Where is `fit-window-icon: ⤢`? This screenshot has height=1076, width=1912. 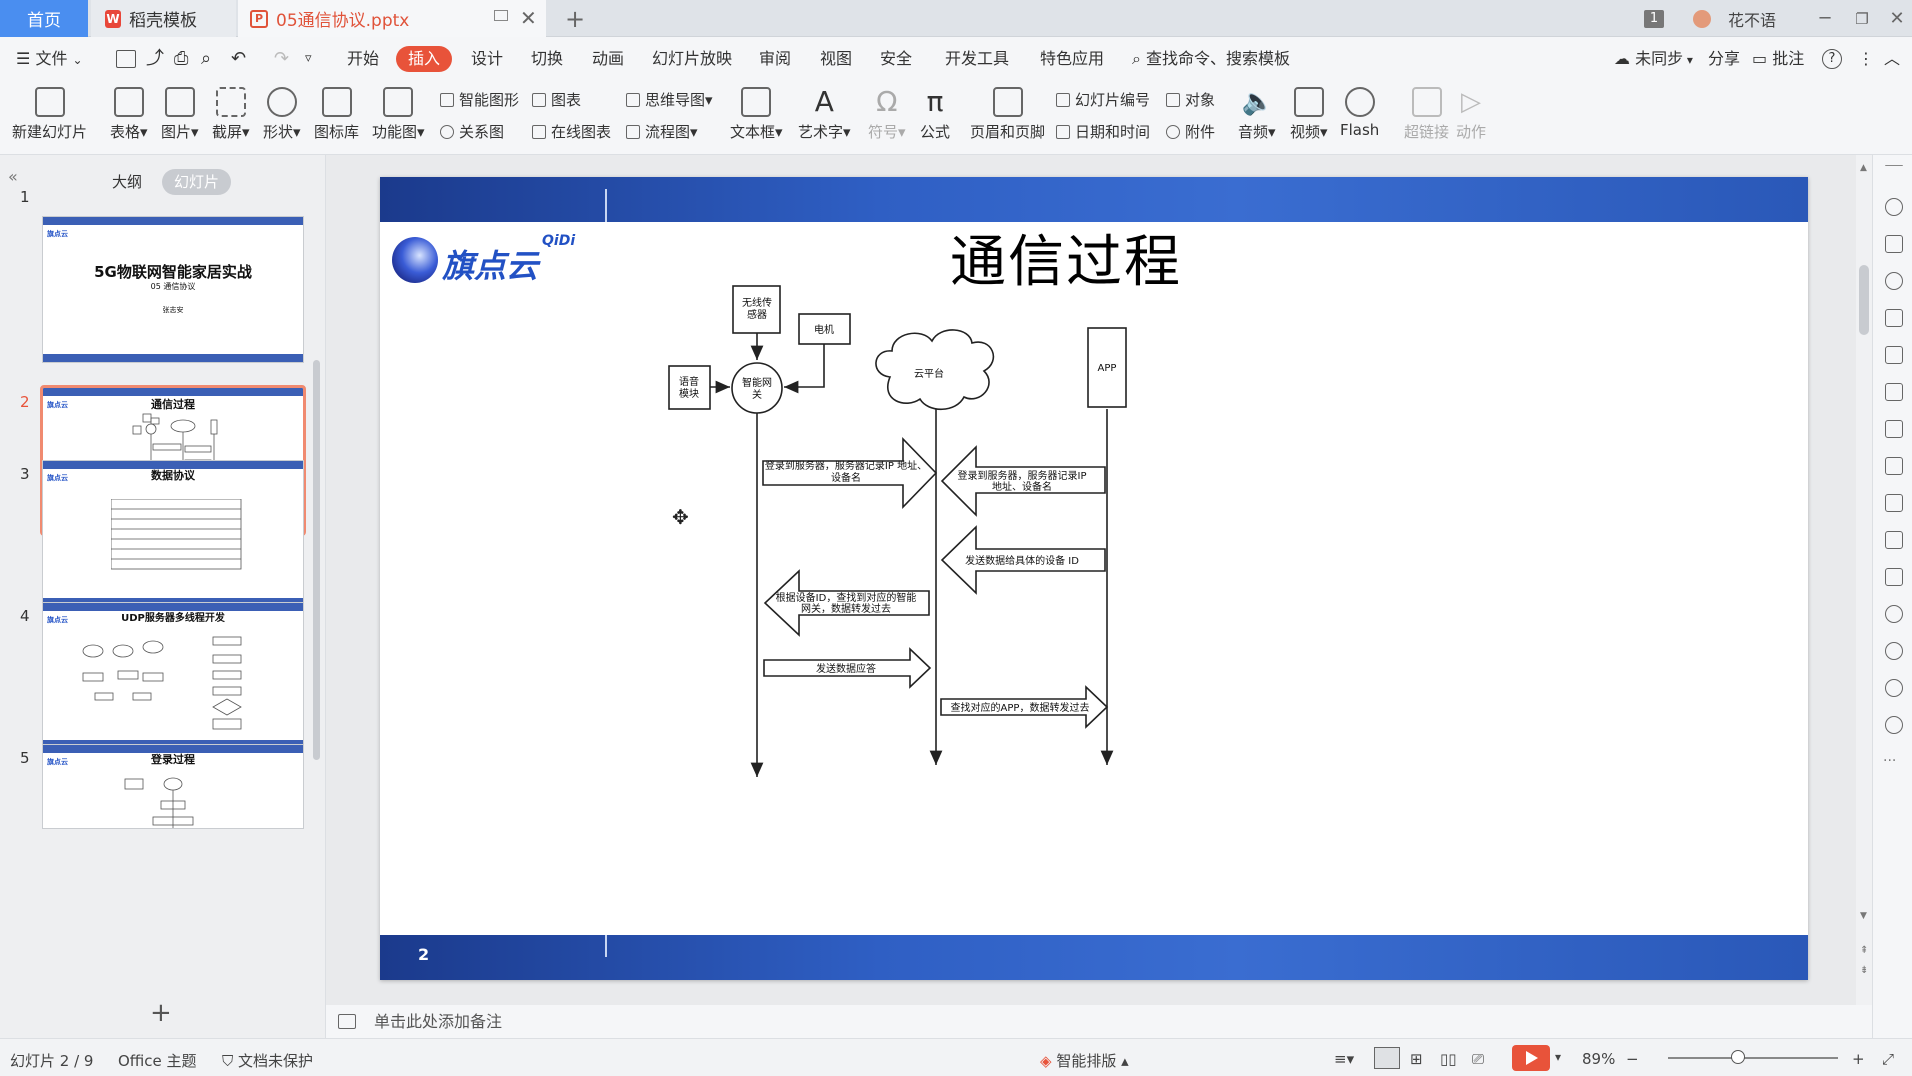
fit-window-icon: ⤢ is located at coordinates (1888, 1059).